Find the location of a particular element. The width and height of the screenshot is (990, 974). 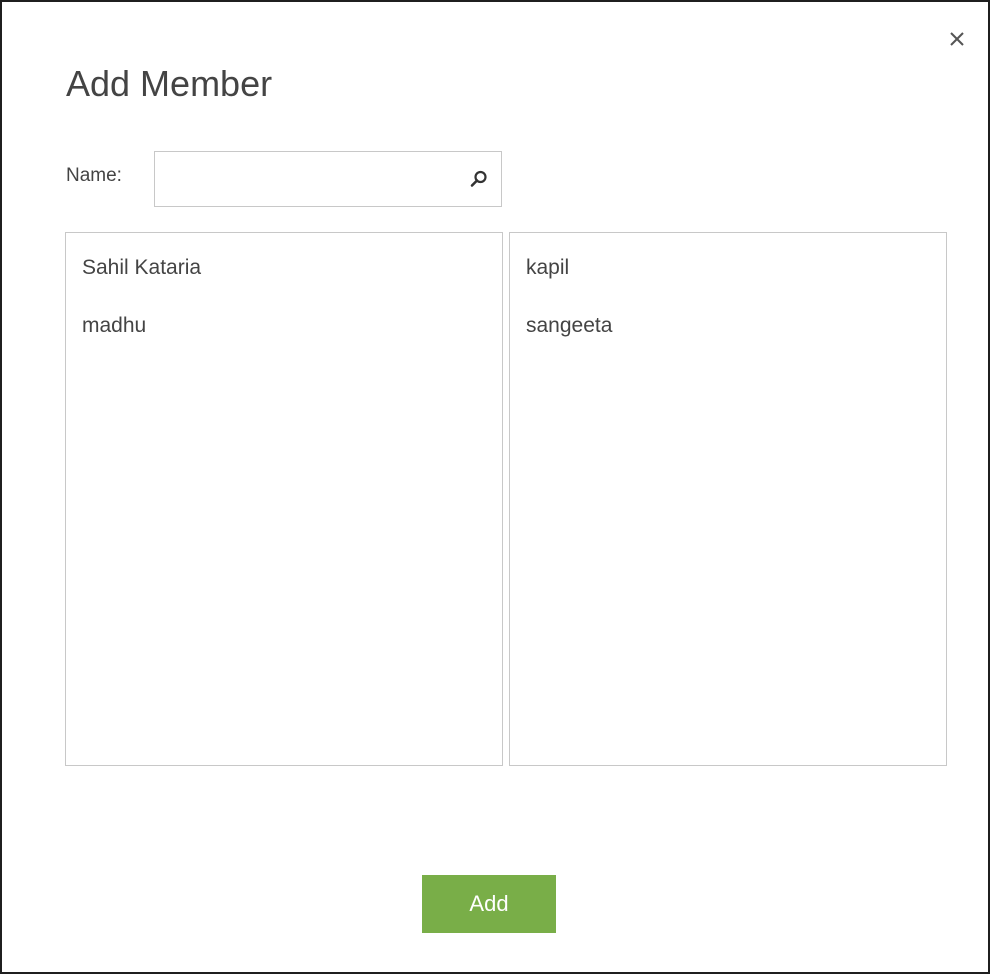

name-label: Name: is located at coordinates (94, 175).